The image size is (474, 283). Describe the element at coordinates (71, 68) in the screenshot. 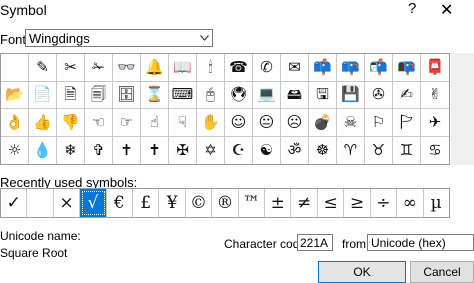

I see `symbol-cell: ✂` at that location.